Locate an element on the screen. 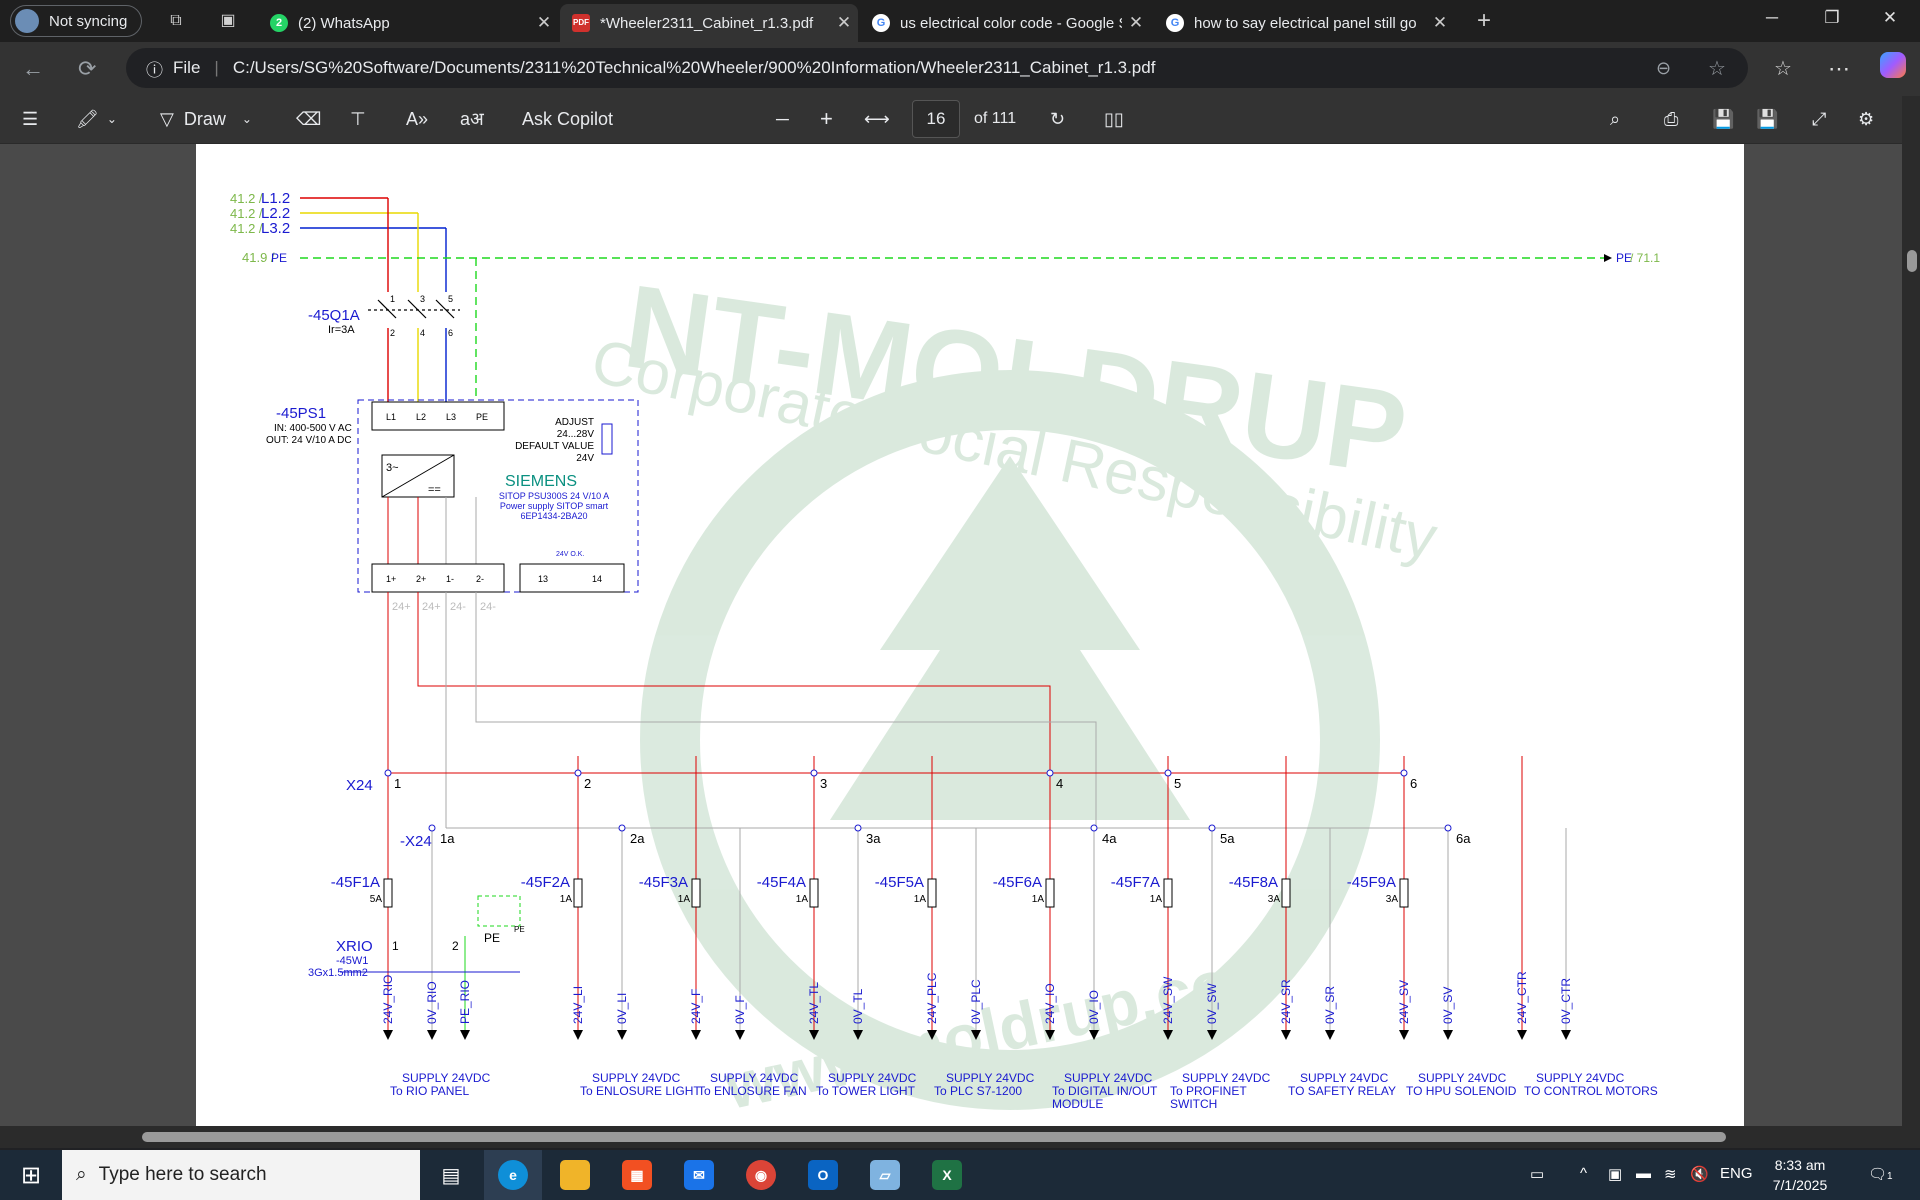 This screenshot has width=1920, height=1200. edge-app: e is located at coordinates (513, 1175).